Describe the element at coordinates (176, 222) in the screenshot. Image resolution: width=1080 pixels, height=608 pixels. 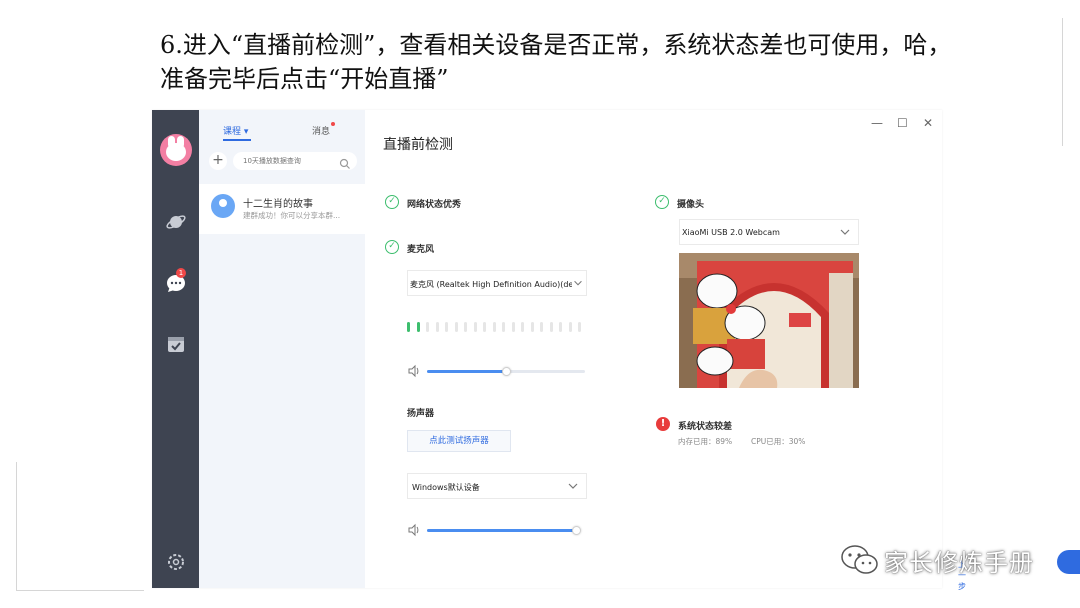
I see `planet-icon` at that location.